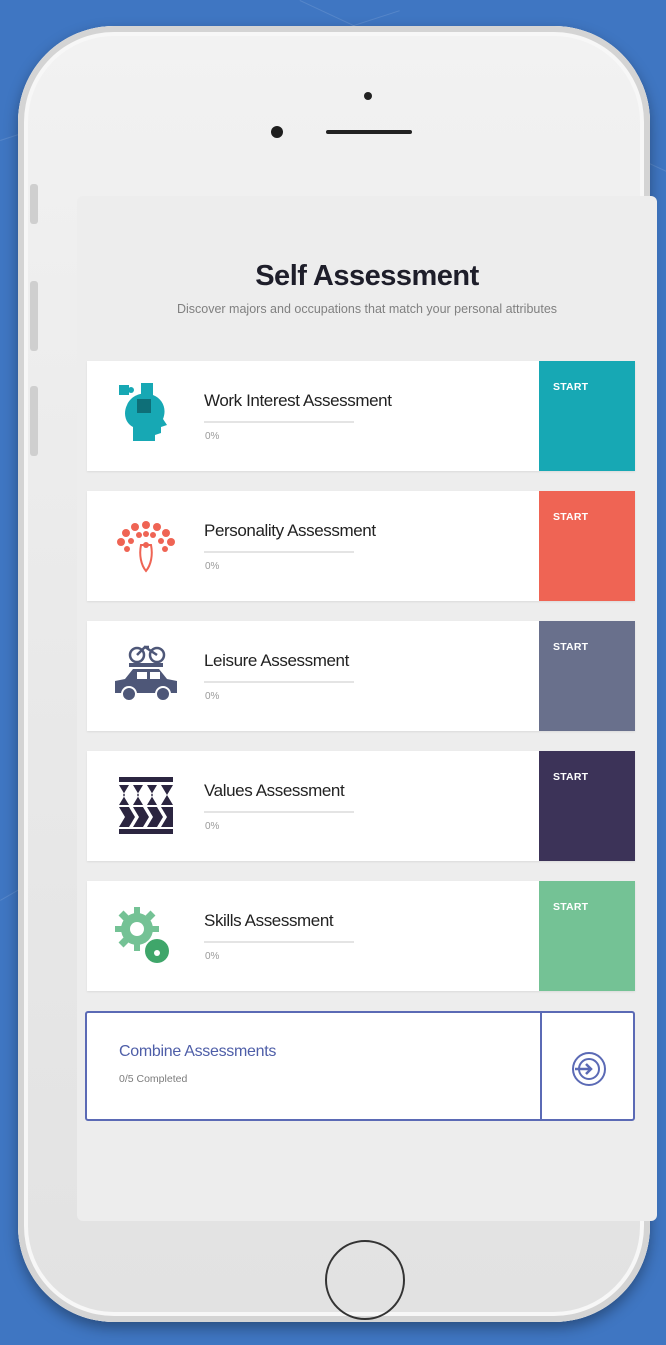 The height and width of the screenshot is (1345, 666). Describe the element at coordinates (361, 676) in the screenshot. I see `assessment-card-leisure: Leisure Assessment 0% START` at that location.